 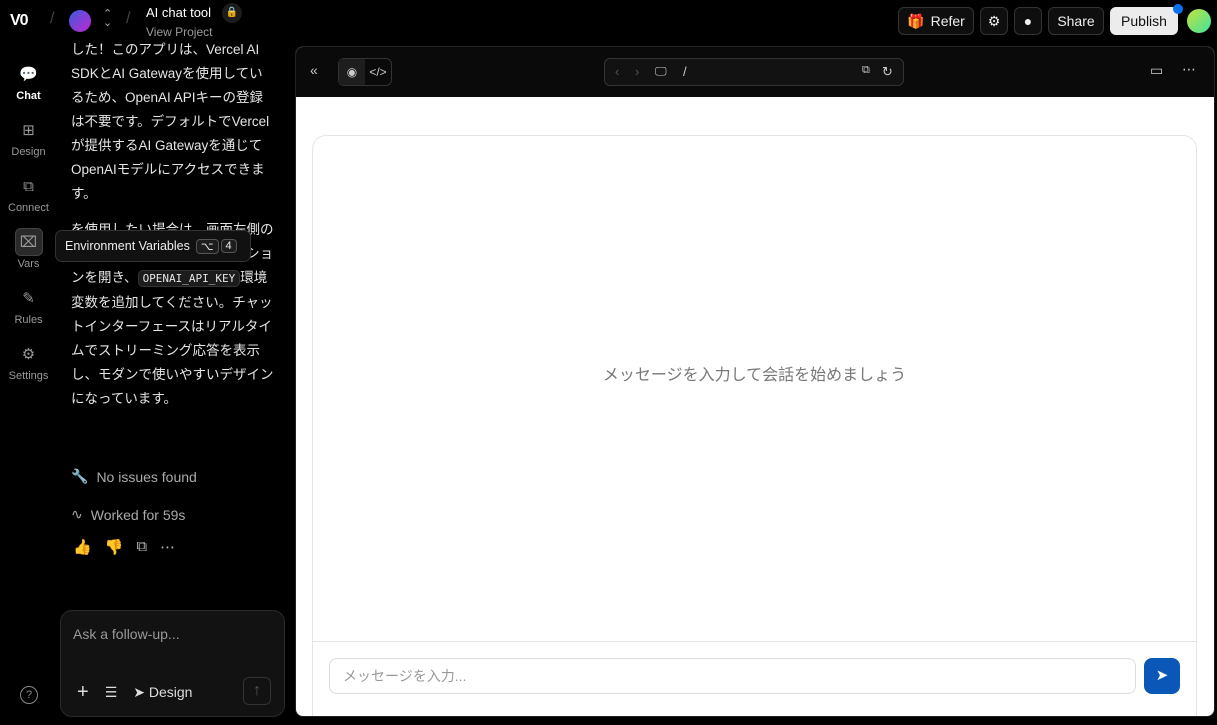 What do you see at coordinates (866, 70) in the screenshot?
I see `external-link-icon: ⧉` at bounding box center [866, 70].